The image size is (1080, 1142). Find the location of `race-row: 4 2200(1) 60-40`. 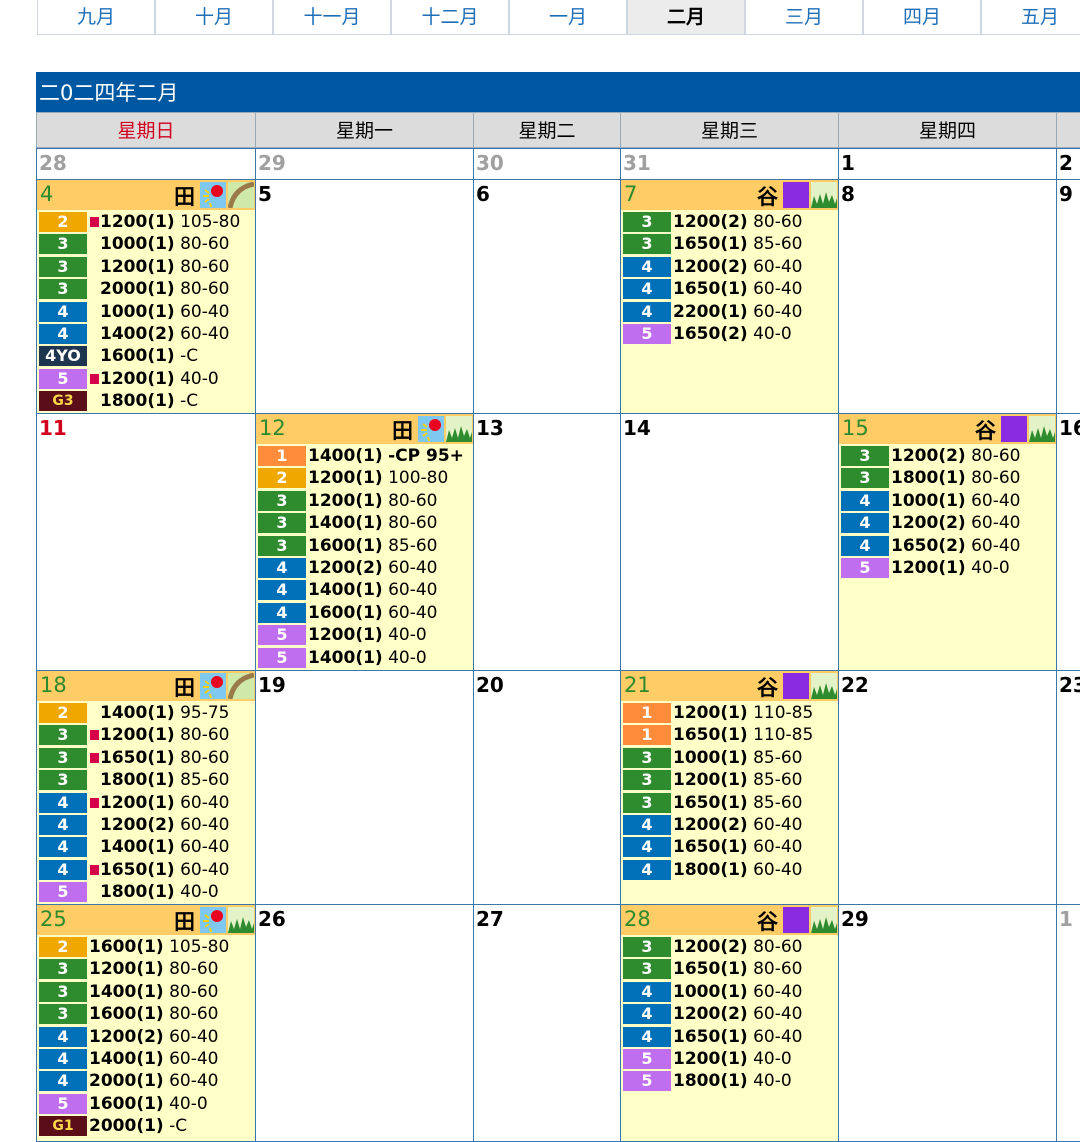

race-row: 4 2200(1) 60-40 is located at coordinates (729, 312).